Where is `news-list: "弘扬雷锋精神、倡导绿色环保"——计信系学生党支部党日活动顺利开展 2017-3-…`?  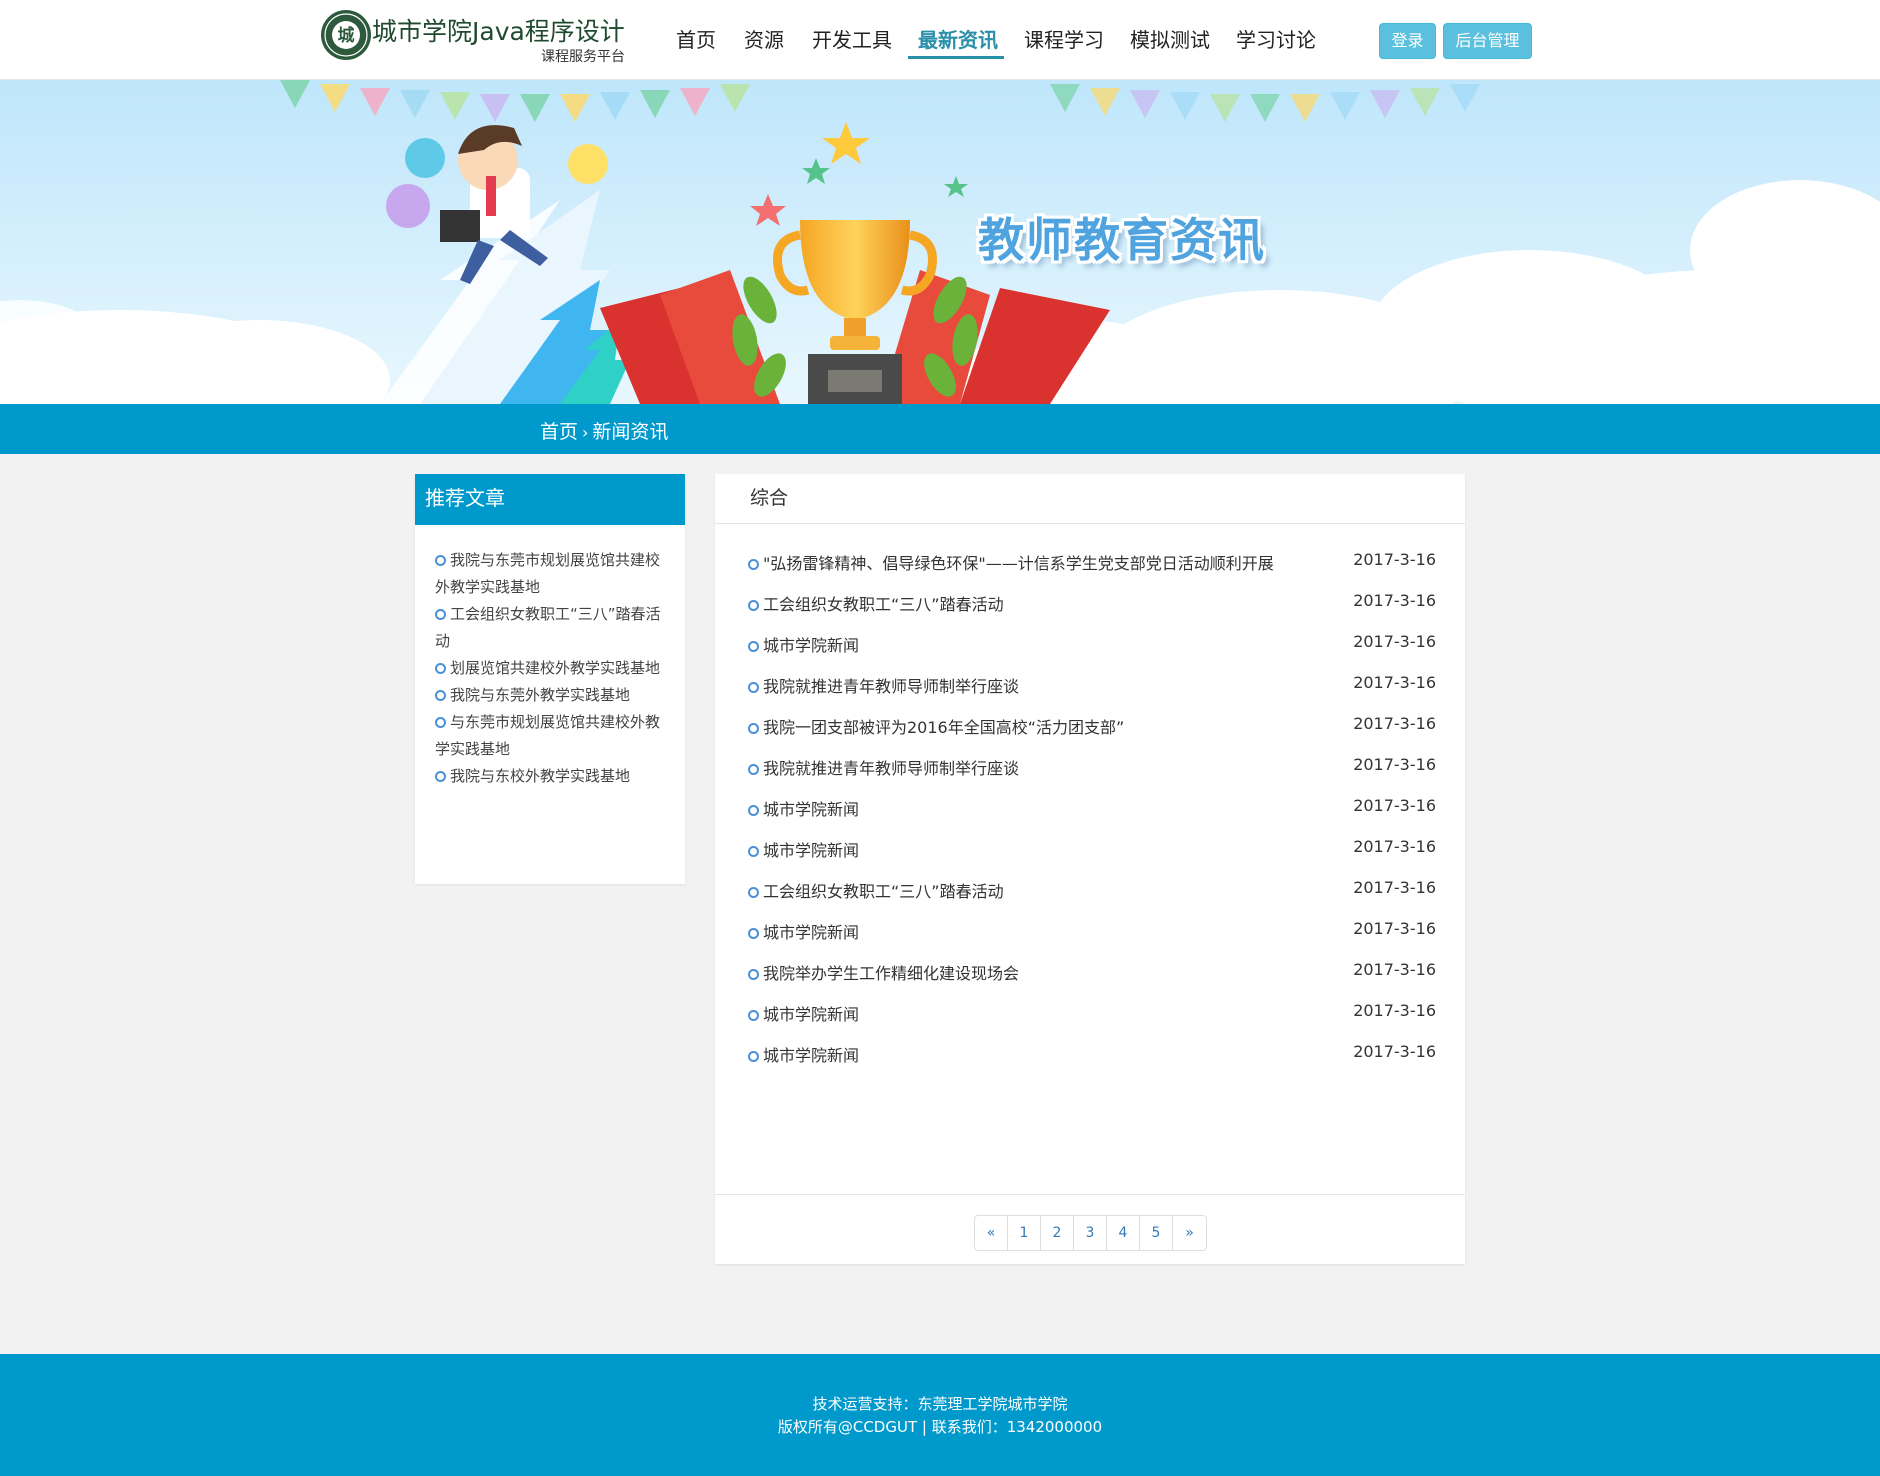
news-list: "弘扬雷锋精神、倡导绿色环保"——计信系学生党支部党日活动顺利开展 2017-3-… is located at coordinates (1090, 810).